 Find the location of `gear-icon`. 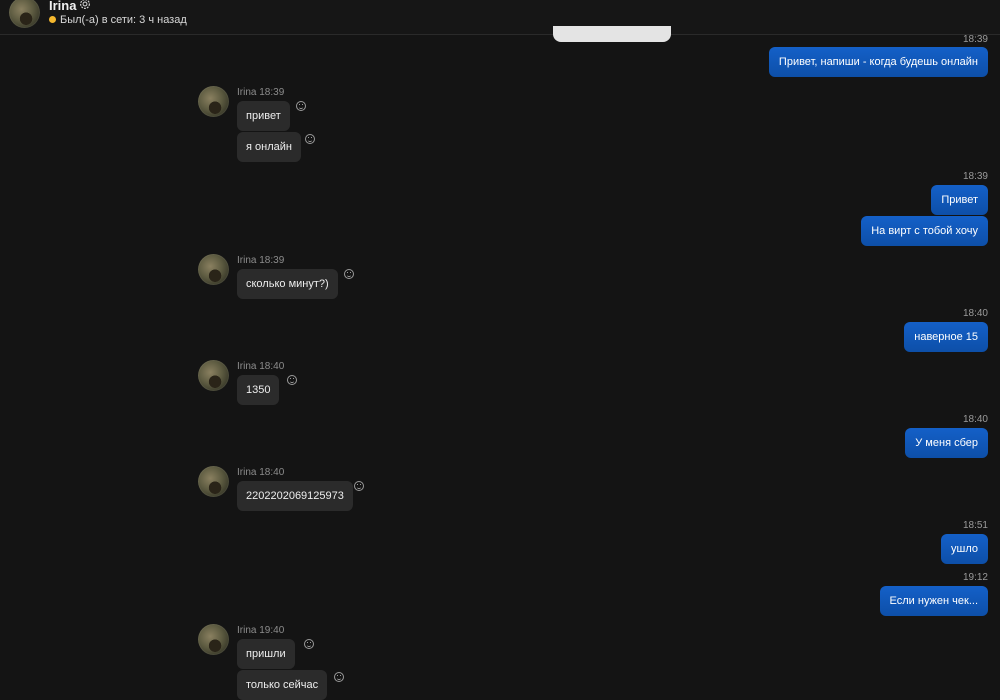

gear-icon is located at coordinates (85, 5).